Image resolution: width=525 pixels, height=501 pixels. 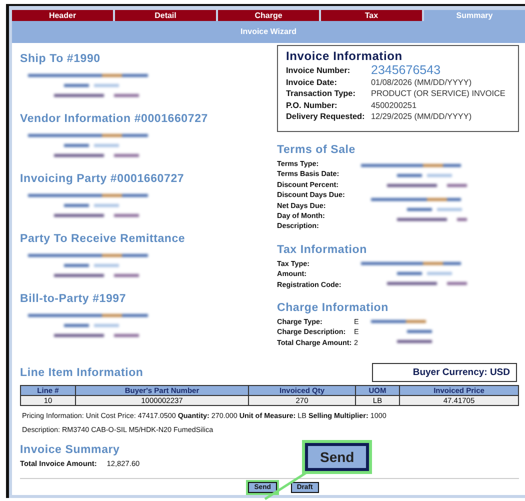 What do you see at coordinates (70, 450) in the screenshot?
I see `section-heading: Invoice Summary` at bounding box center [70, 450].